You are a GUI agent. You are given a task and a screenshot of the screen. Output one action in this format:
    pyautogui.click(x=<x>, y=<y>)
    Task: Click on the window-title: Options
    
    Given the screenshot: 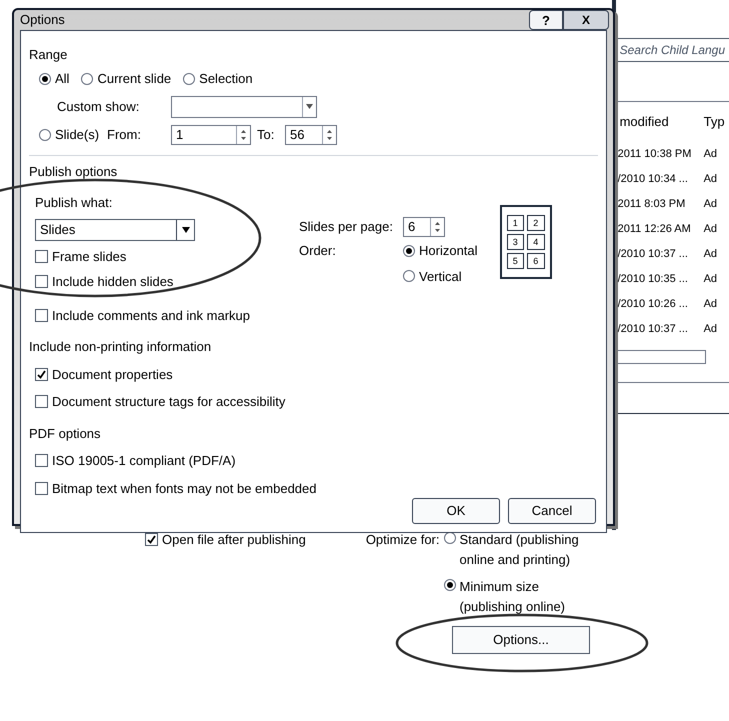 What is the action you would take?
    pyautogui.click(x=42, y=20)
    